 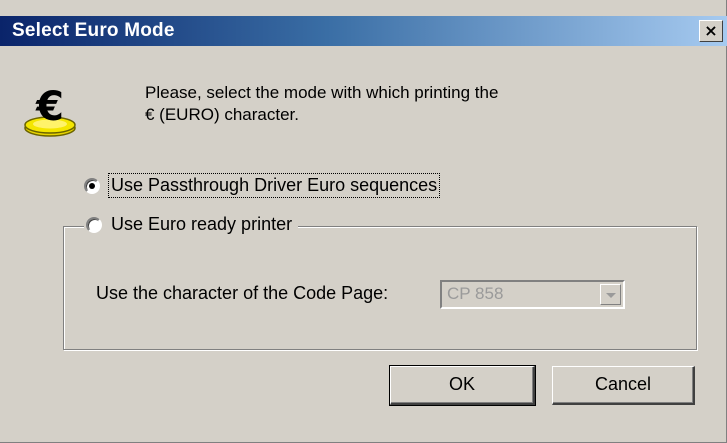 I want to click on option-passthrough: Use Passthrough Driver Euro sequences, so click(x=262, y=185).